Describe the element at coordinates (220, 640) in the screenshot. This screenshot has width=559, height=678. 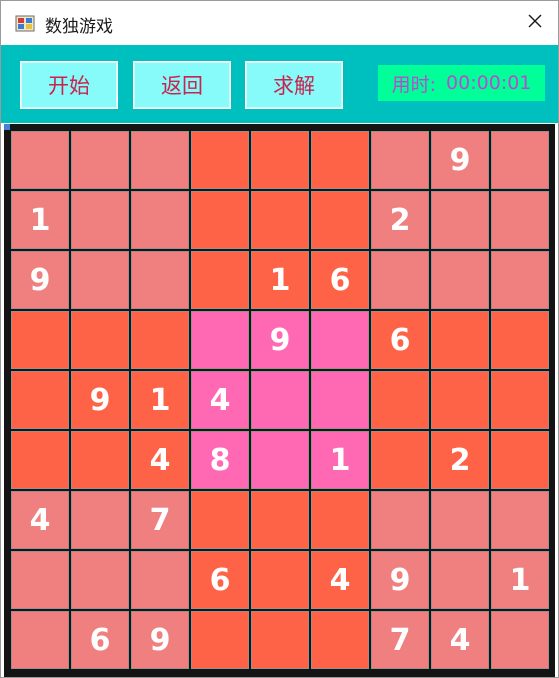
I see `sudoku-cell-r9-c4` at that location.